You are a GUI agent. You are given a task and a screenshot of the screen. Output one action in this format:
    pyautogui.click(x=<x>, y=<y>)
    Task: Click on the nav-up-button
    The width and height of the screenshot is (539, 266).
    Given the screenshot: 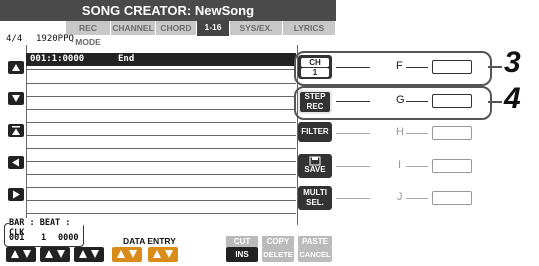 What is the action you would take?
    pyautogui.click(x=16, y=67)
    